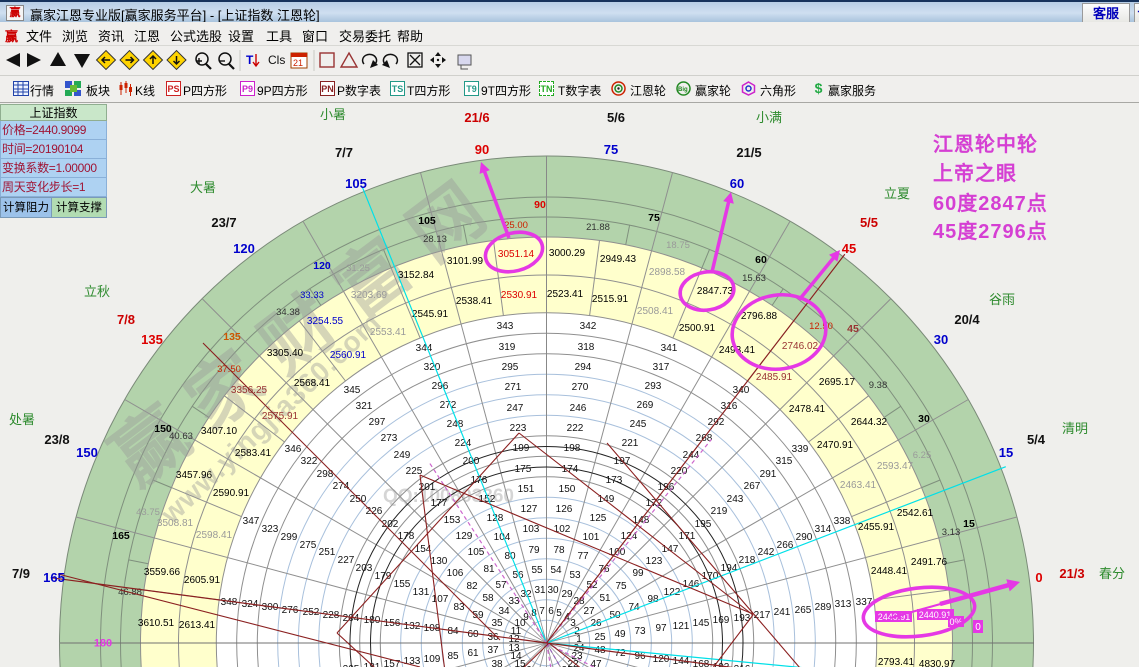 The width and height of the screenshot is (1139, 667). What do you see at coordinates (559, 613) in the screenshot?
I see `svg-text: 5` at bounding box center [559, 613].